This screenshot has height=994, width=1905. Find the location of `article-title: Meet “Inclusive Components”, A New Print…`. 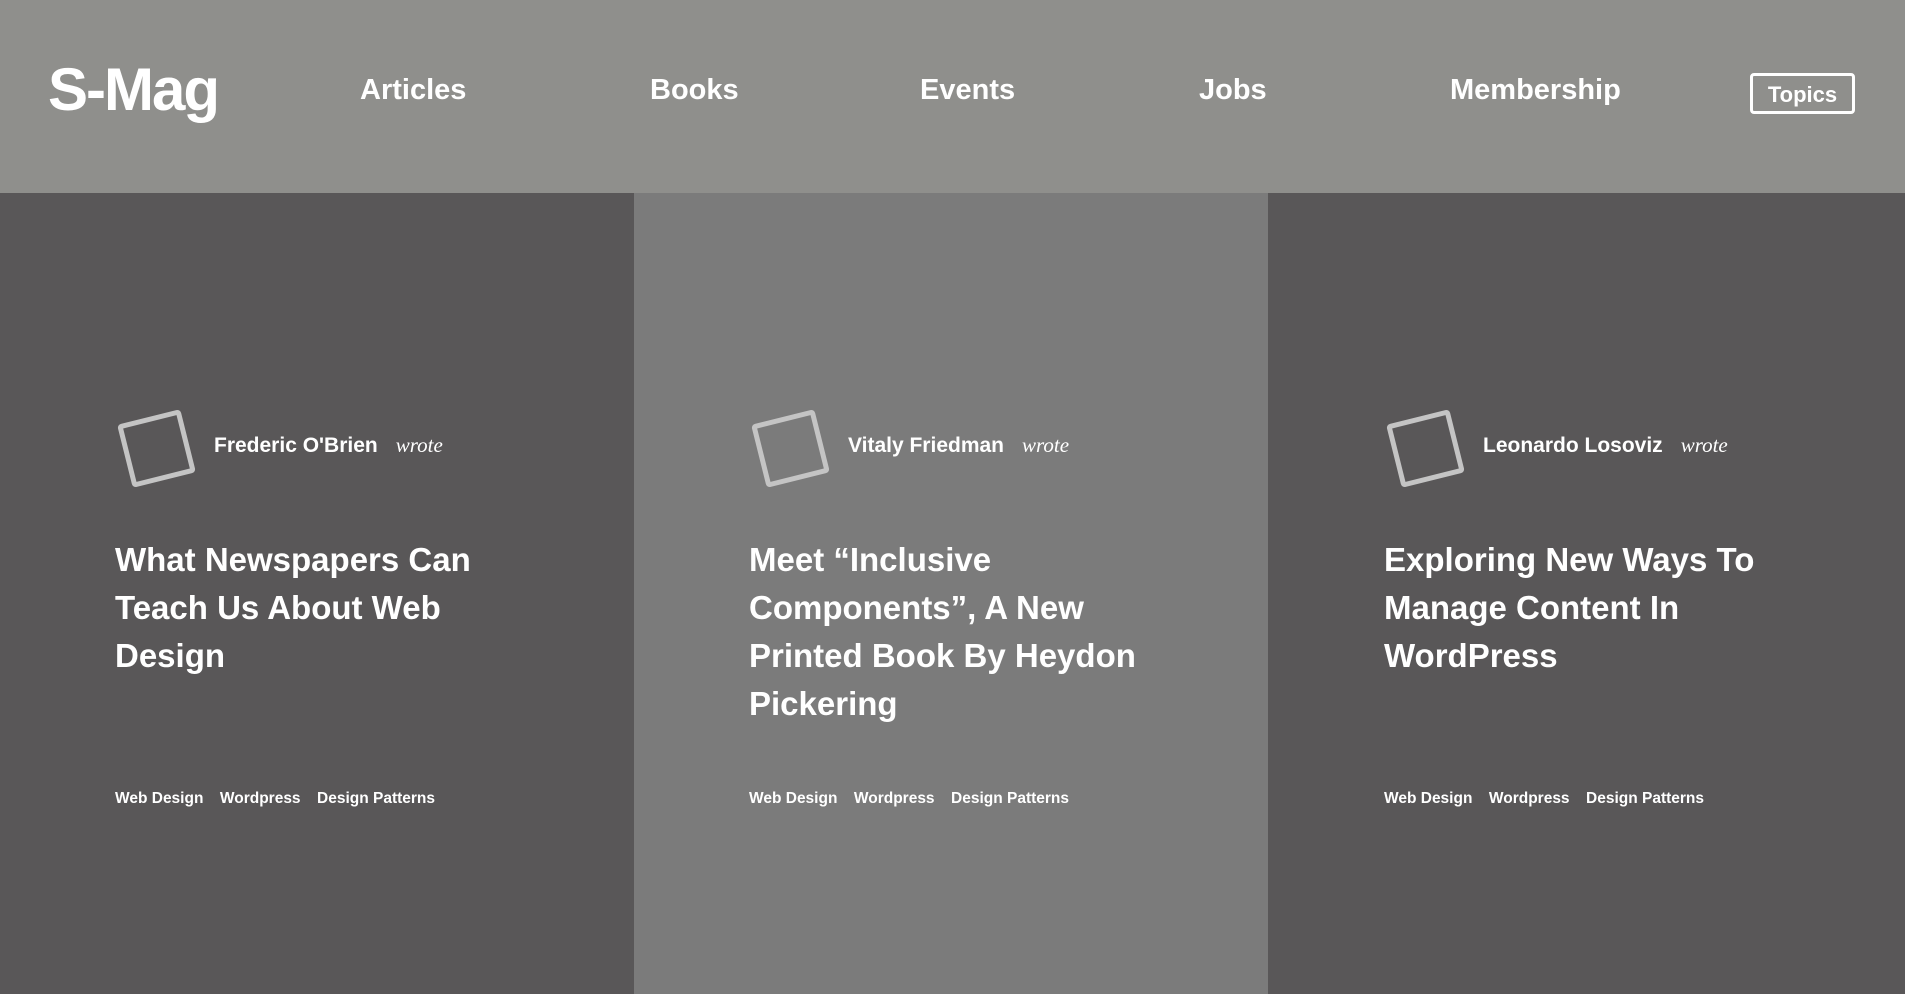

article-title: Meet “Inclusive Components”, A New Print… is located at coordinates (969, 632).